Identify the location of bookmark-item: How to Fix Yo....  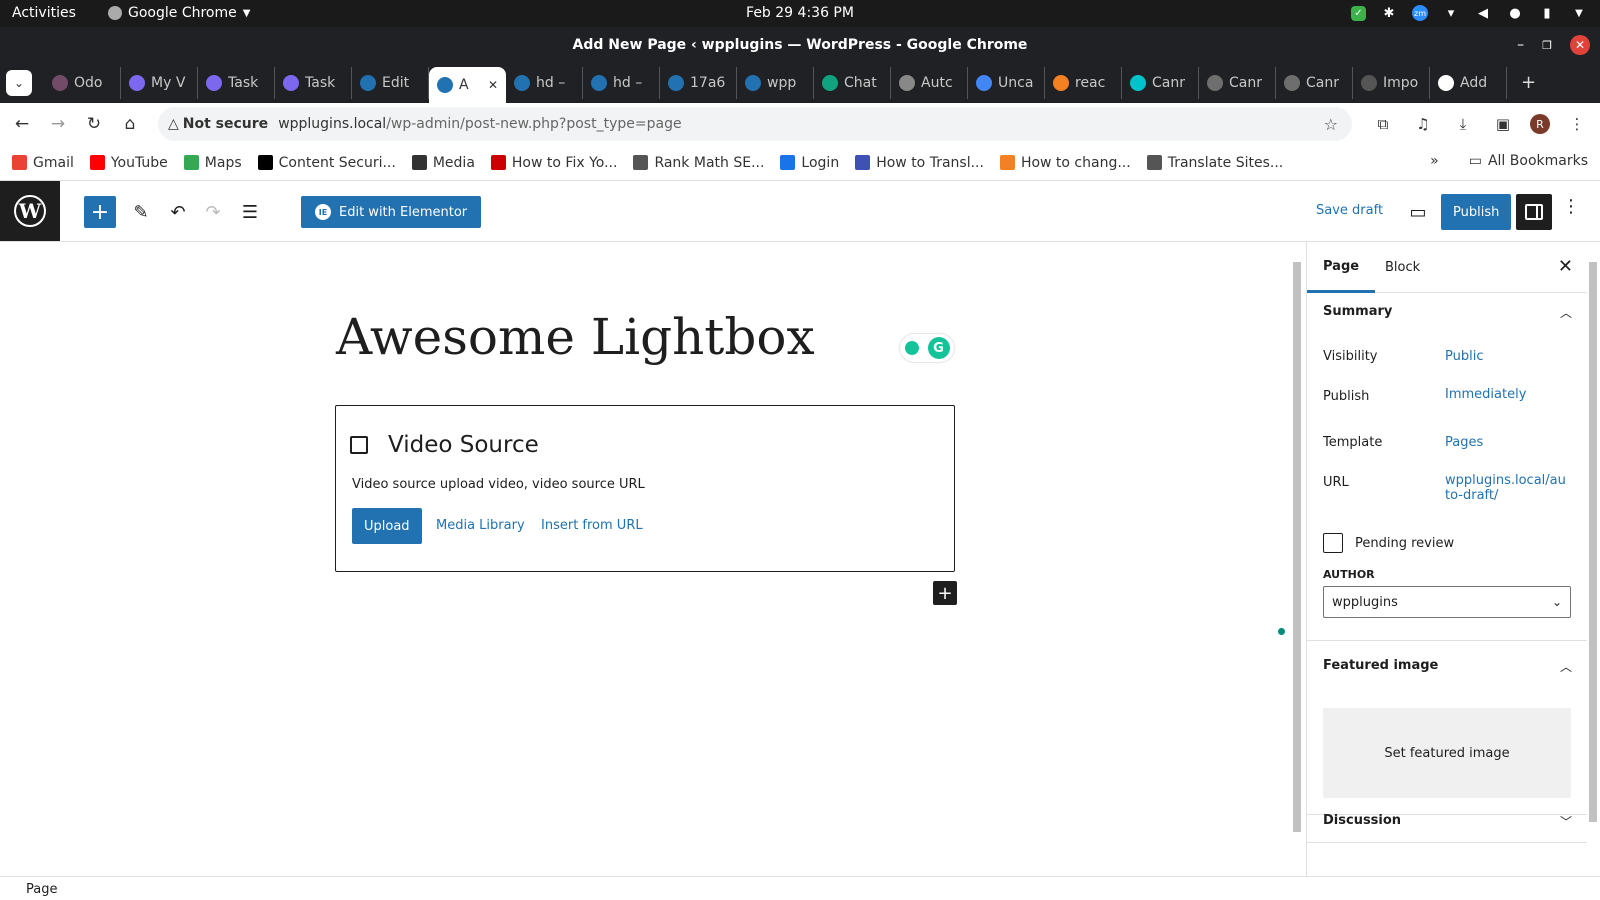
(553, 163).